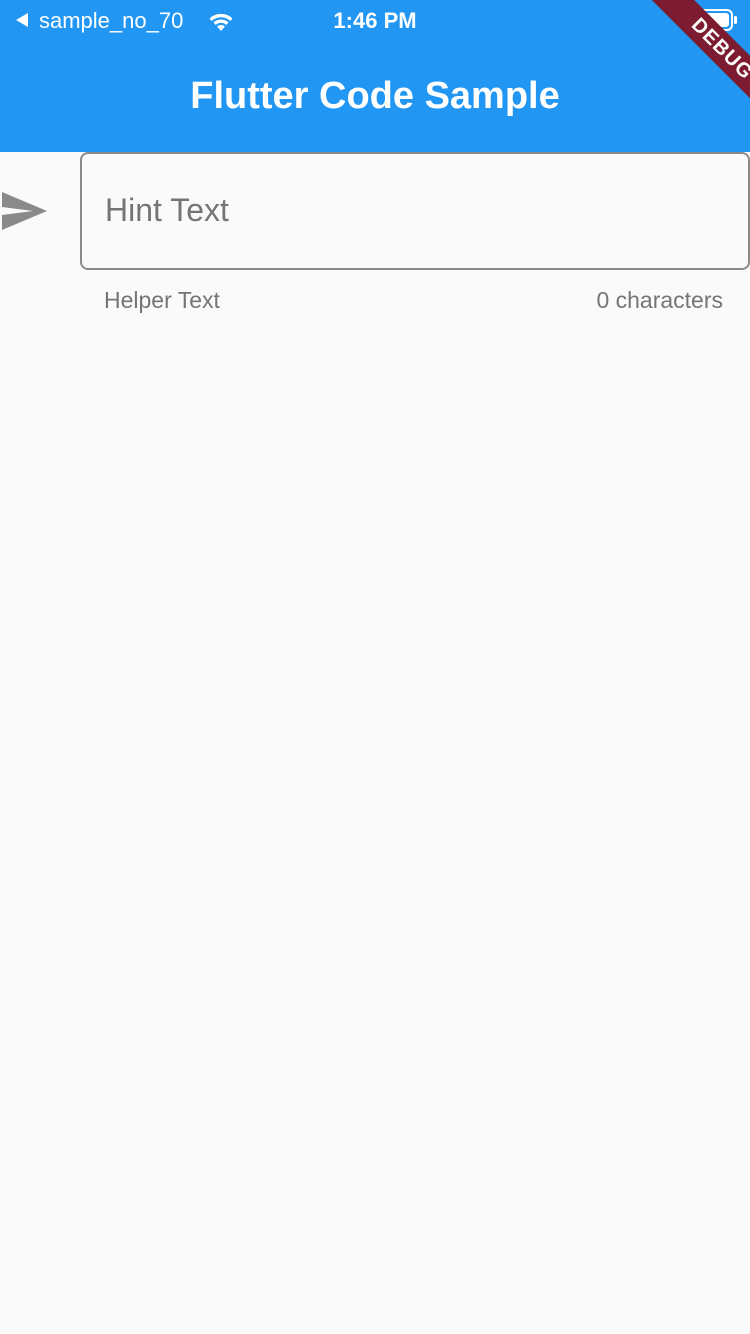 Image resolution: width=750 pixels, height=1334 pixels. What do you see at coordinates (415, 211) in the screenshot?
I see `text-input-field: Hint Text` at bounding box center [415, 211].